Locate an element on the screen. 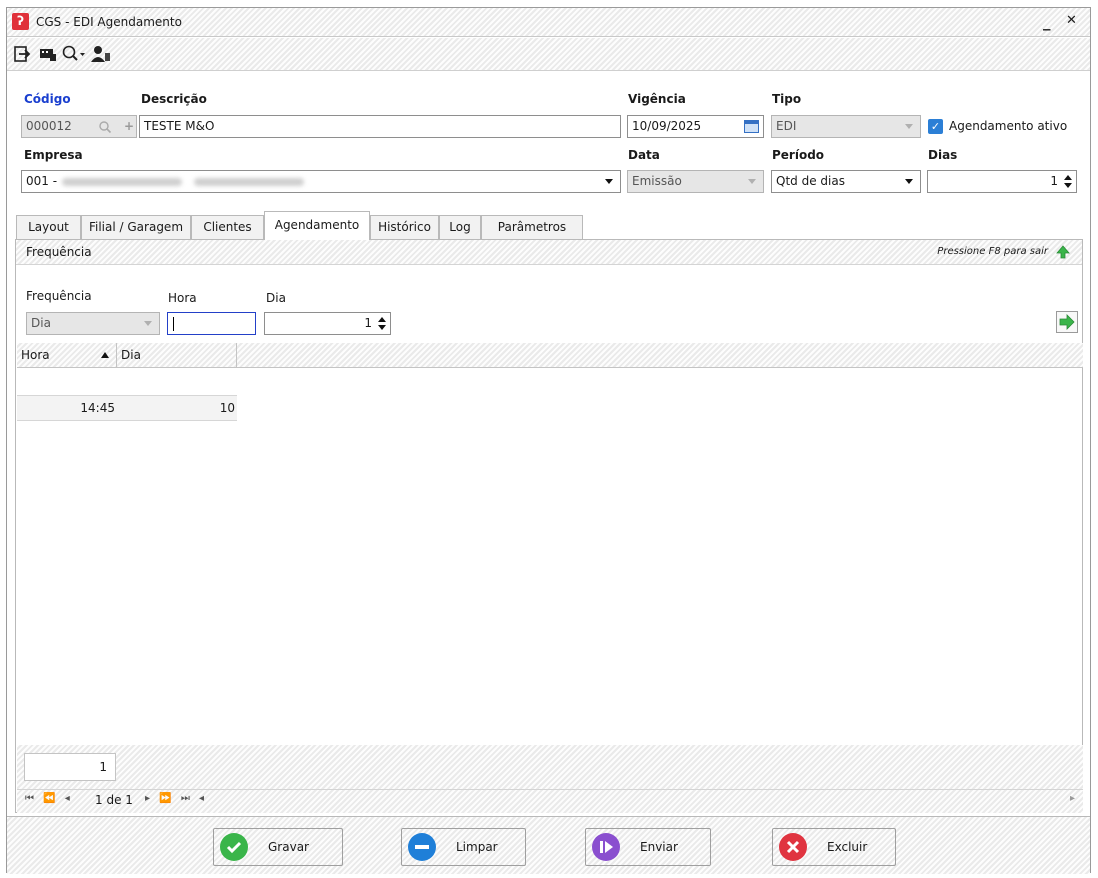 The height and width of the screenshot is (878, 1098). tab-parametros: Parâmetros is located at coordinates (532, 227).